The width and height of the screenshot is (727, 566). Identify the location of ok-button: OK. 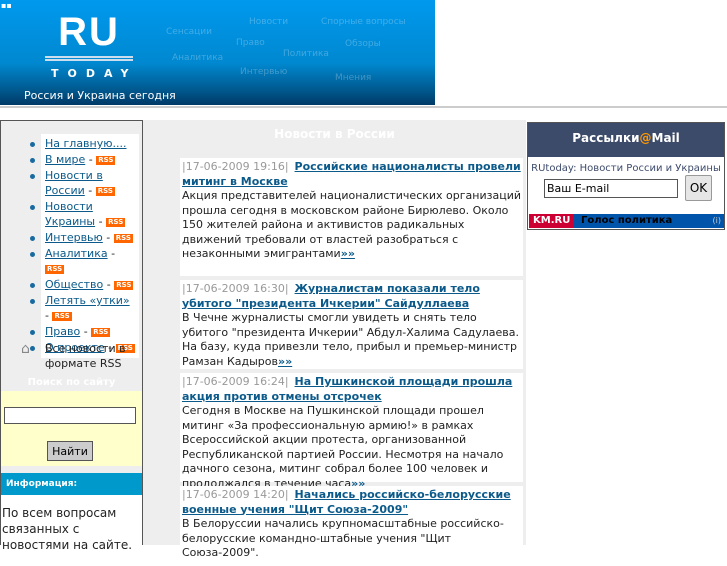
(698, 188).